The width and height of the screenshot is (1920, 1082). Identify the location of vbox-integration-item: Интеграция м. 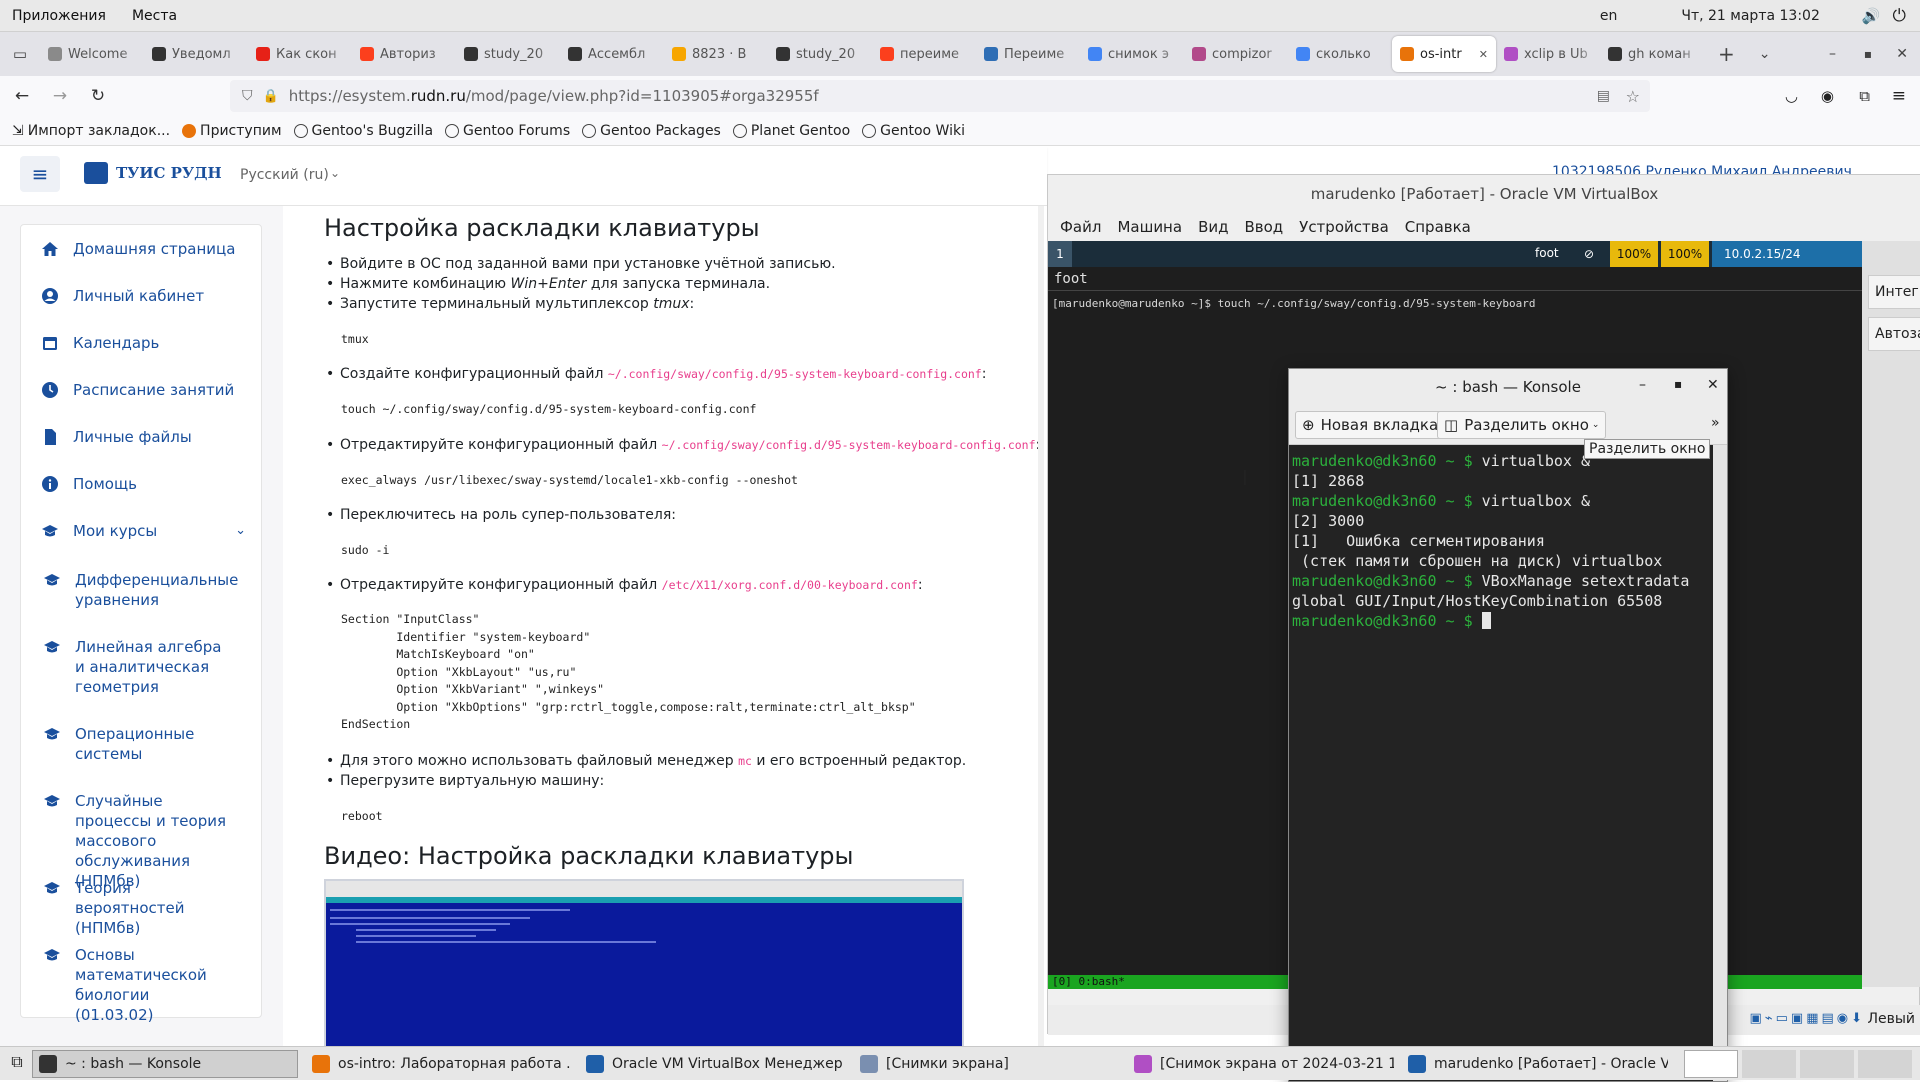
(1894, 292).